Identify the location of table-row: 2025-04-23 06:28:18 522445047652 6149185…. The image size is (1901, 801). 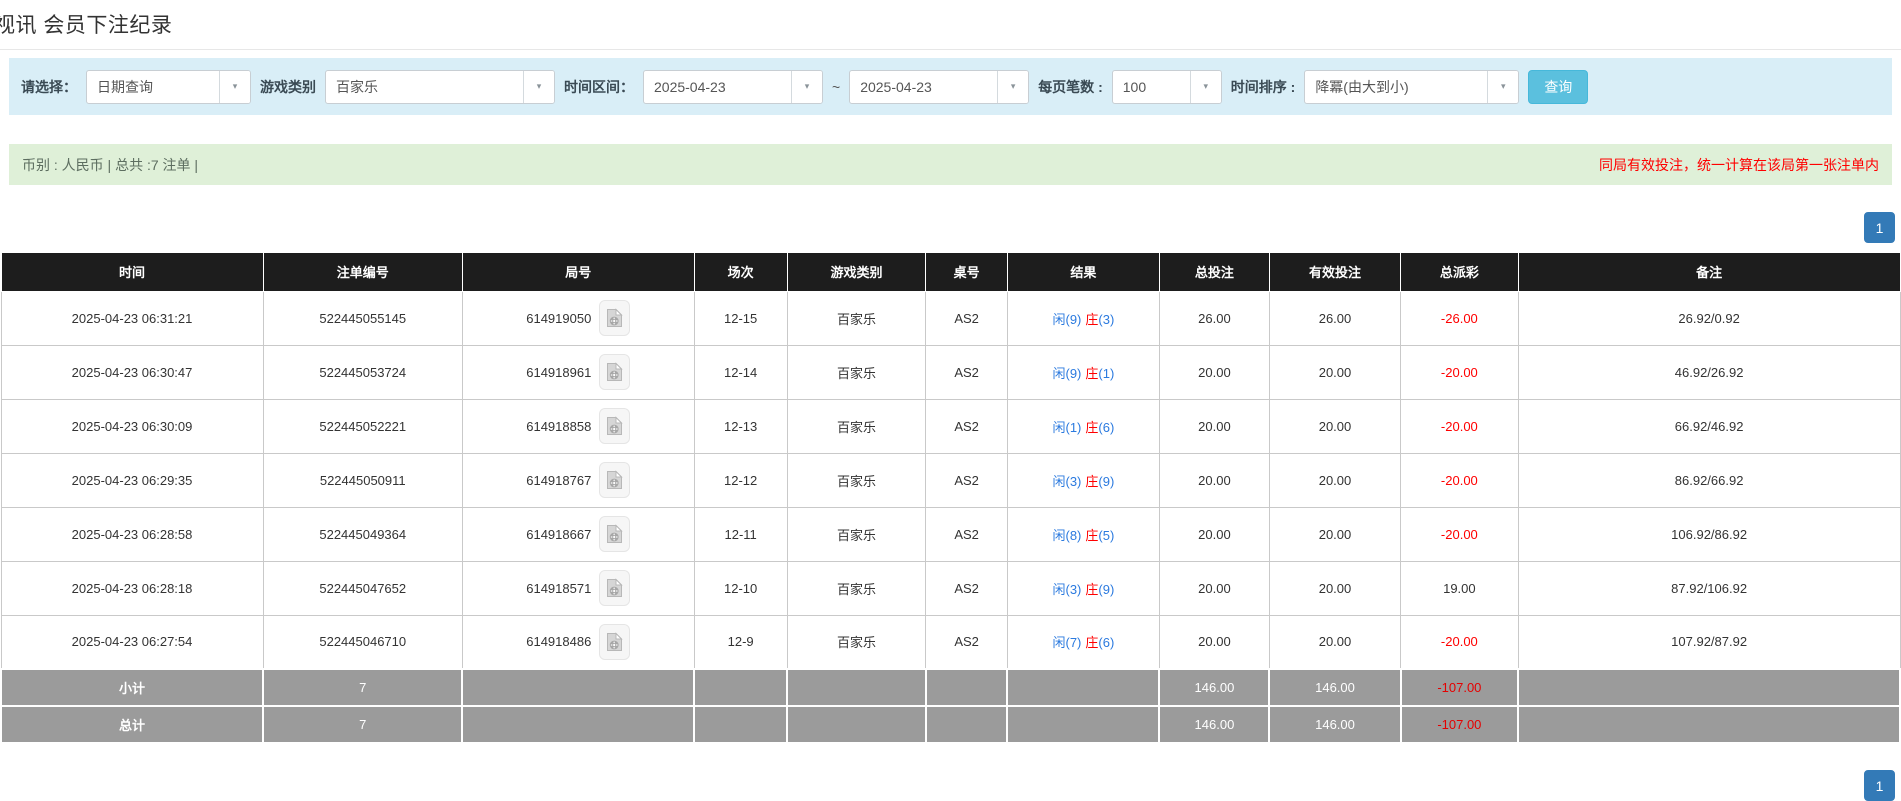
(950, 588).